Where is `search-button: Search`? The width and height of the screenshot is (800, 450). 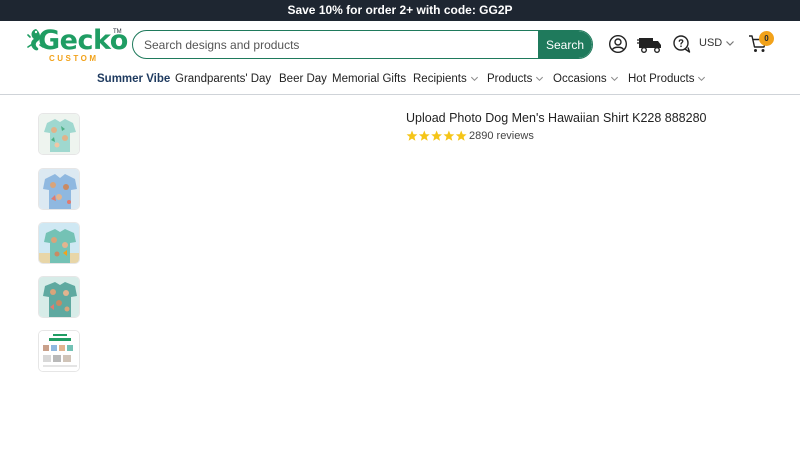 search-button: Search is located at coordinates (565, 44).